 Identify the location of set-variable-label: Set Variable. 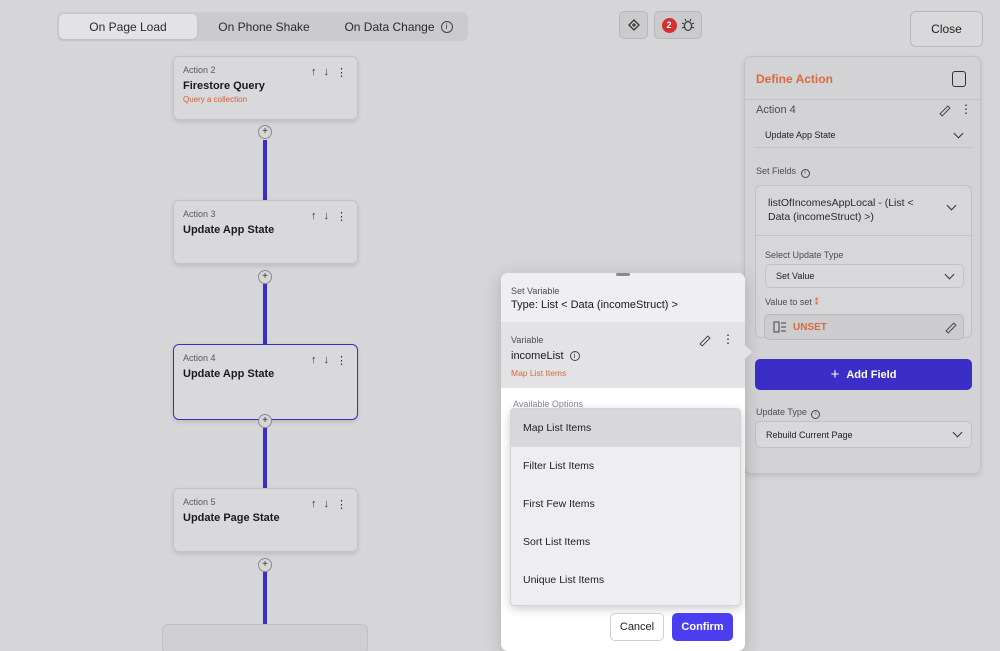
(535, 291).